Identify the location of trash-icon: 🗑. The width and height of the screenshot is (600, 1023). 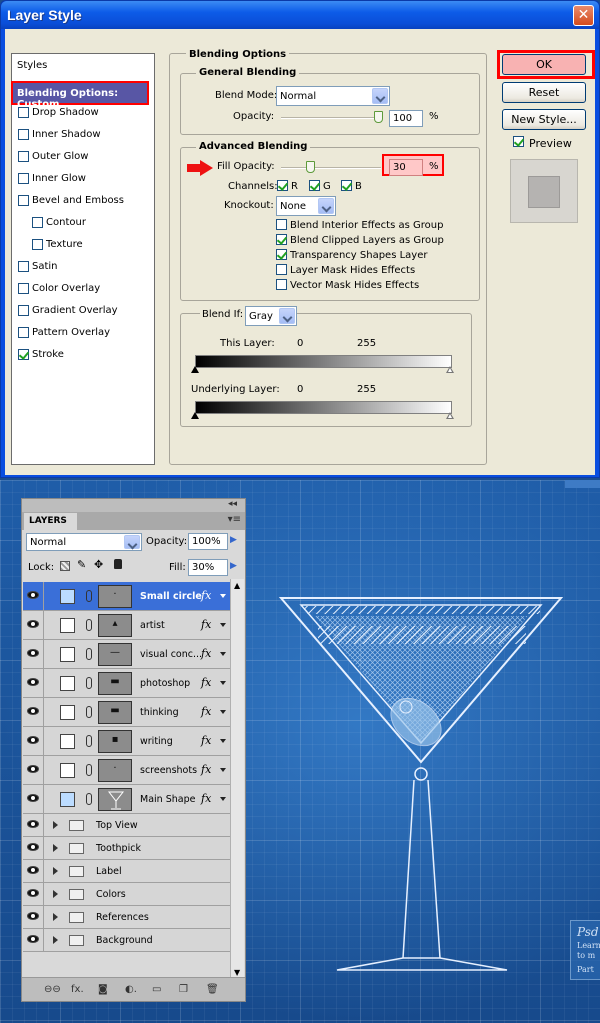
(212, 989).